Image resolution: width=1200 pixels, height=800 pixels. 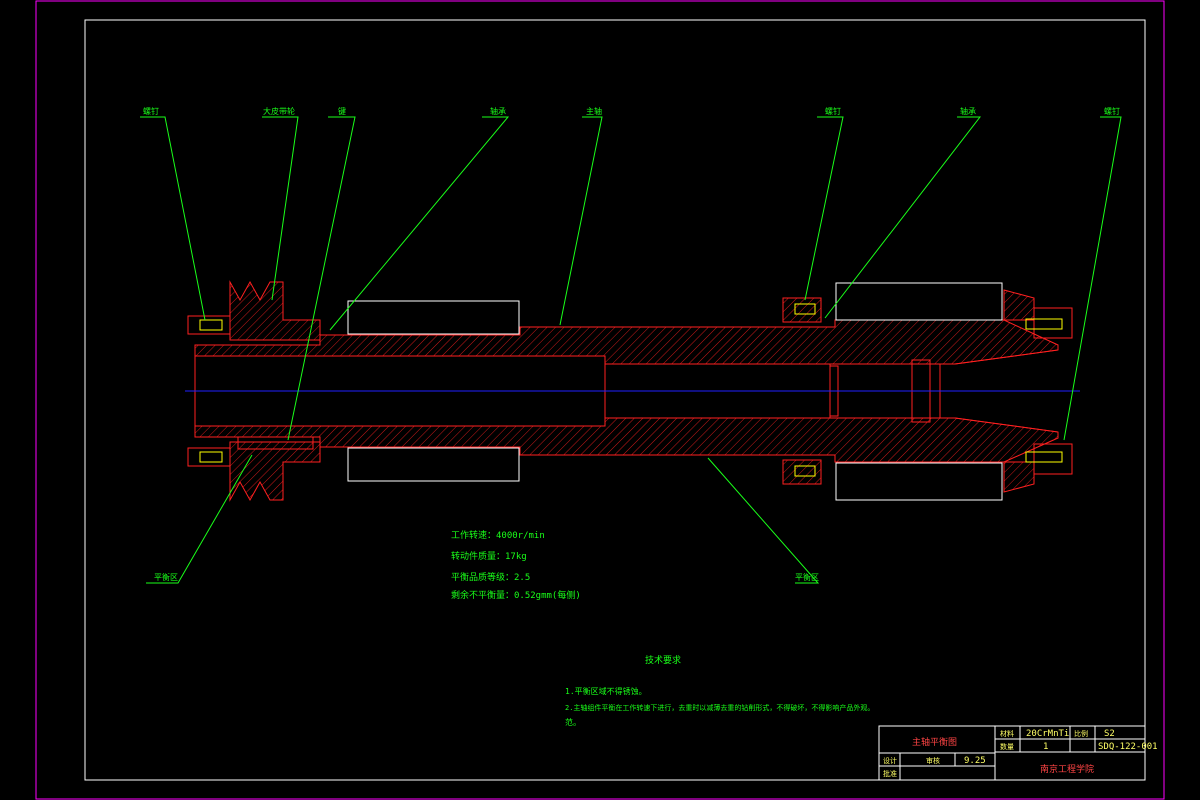 What do you see at coordinates (1007, 733) in the screenshot?
I see `tb-material-label: 材料` at bounding box center [1007, 733].